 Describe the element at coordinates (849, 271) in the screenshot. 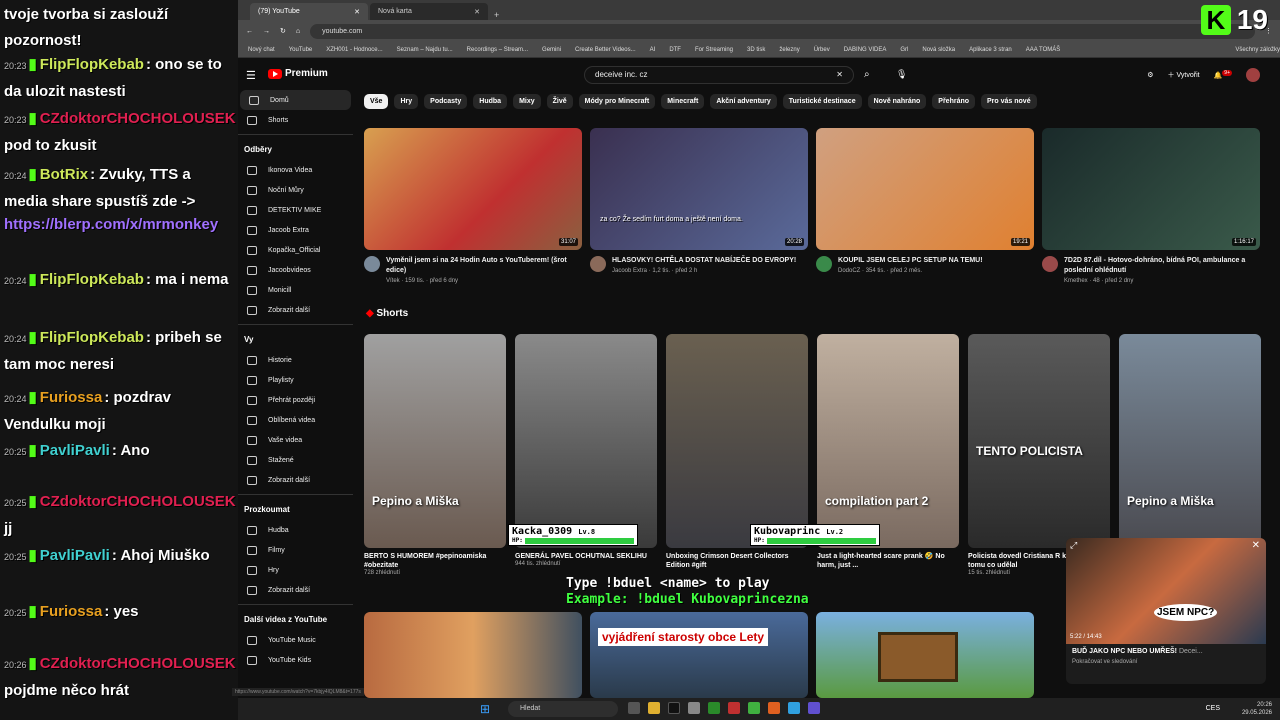

I see `channel-name: DodoCZ` at that location.